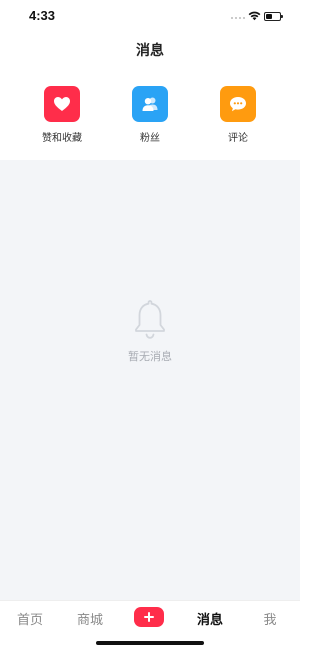  I want to click on wifi-icon, so click(254, 16).